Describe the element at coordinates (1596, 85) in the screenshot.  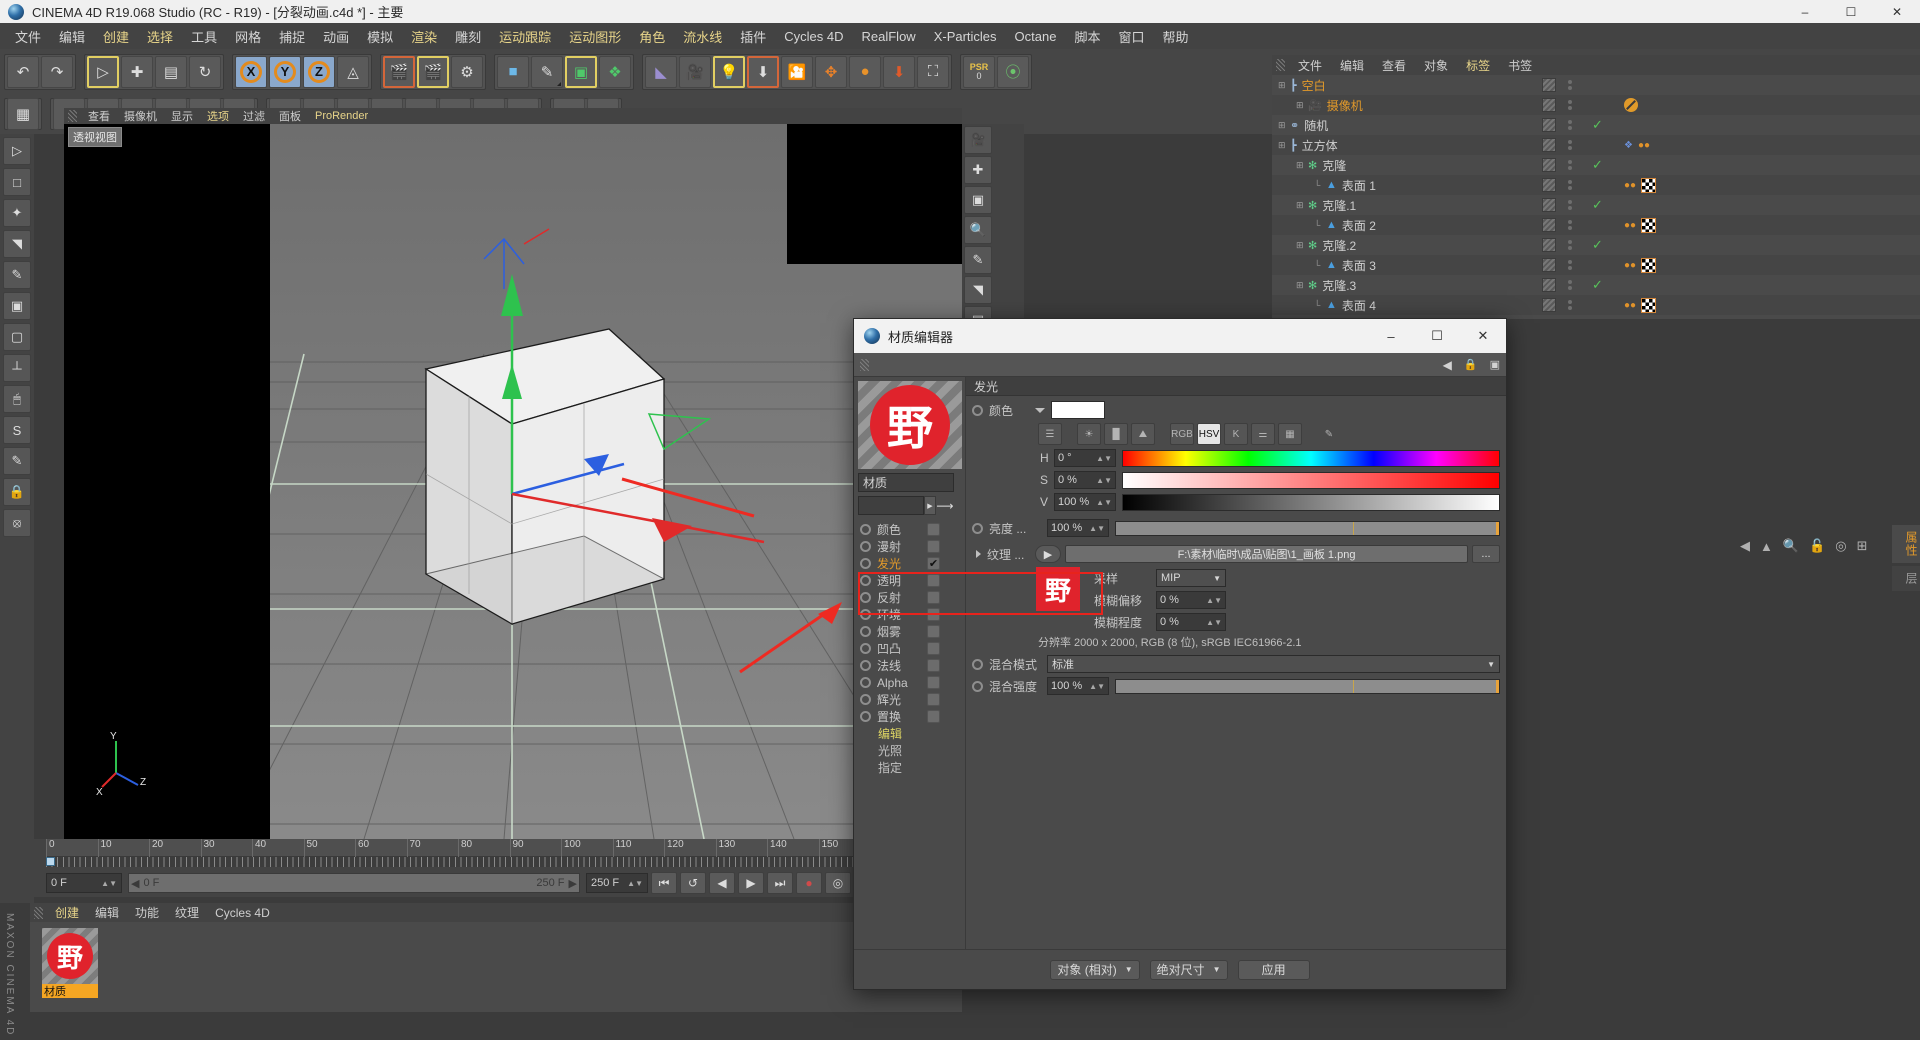
I see `table-row: ⊞ ┣ 空白` at that location.